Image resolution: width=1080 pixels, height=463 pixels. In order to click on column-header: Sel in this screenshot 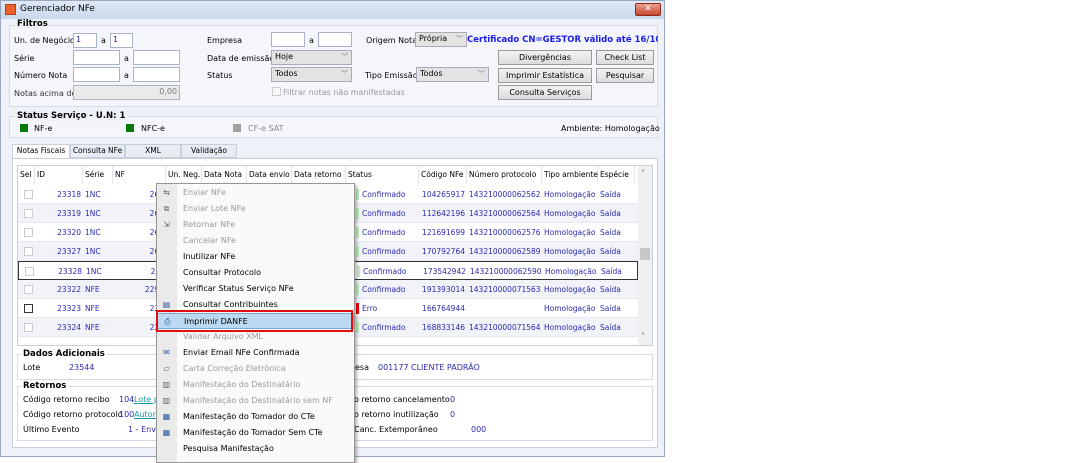, I will do `click(26, 175)`.